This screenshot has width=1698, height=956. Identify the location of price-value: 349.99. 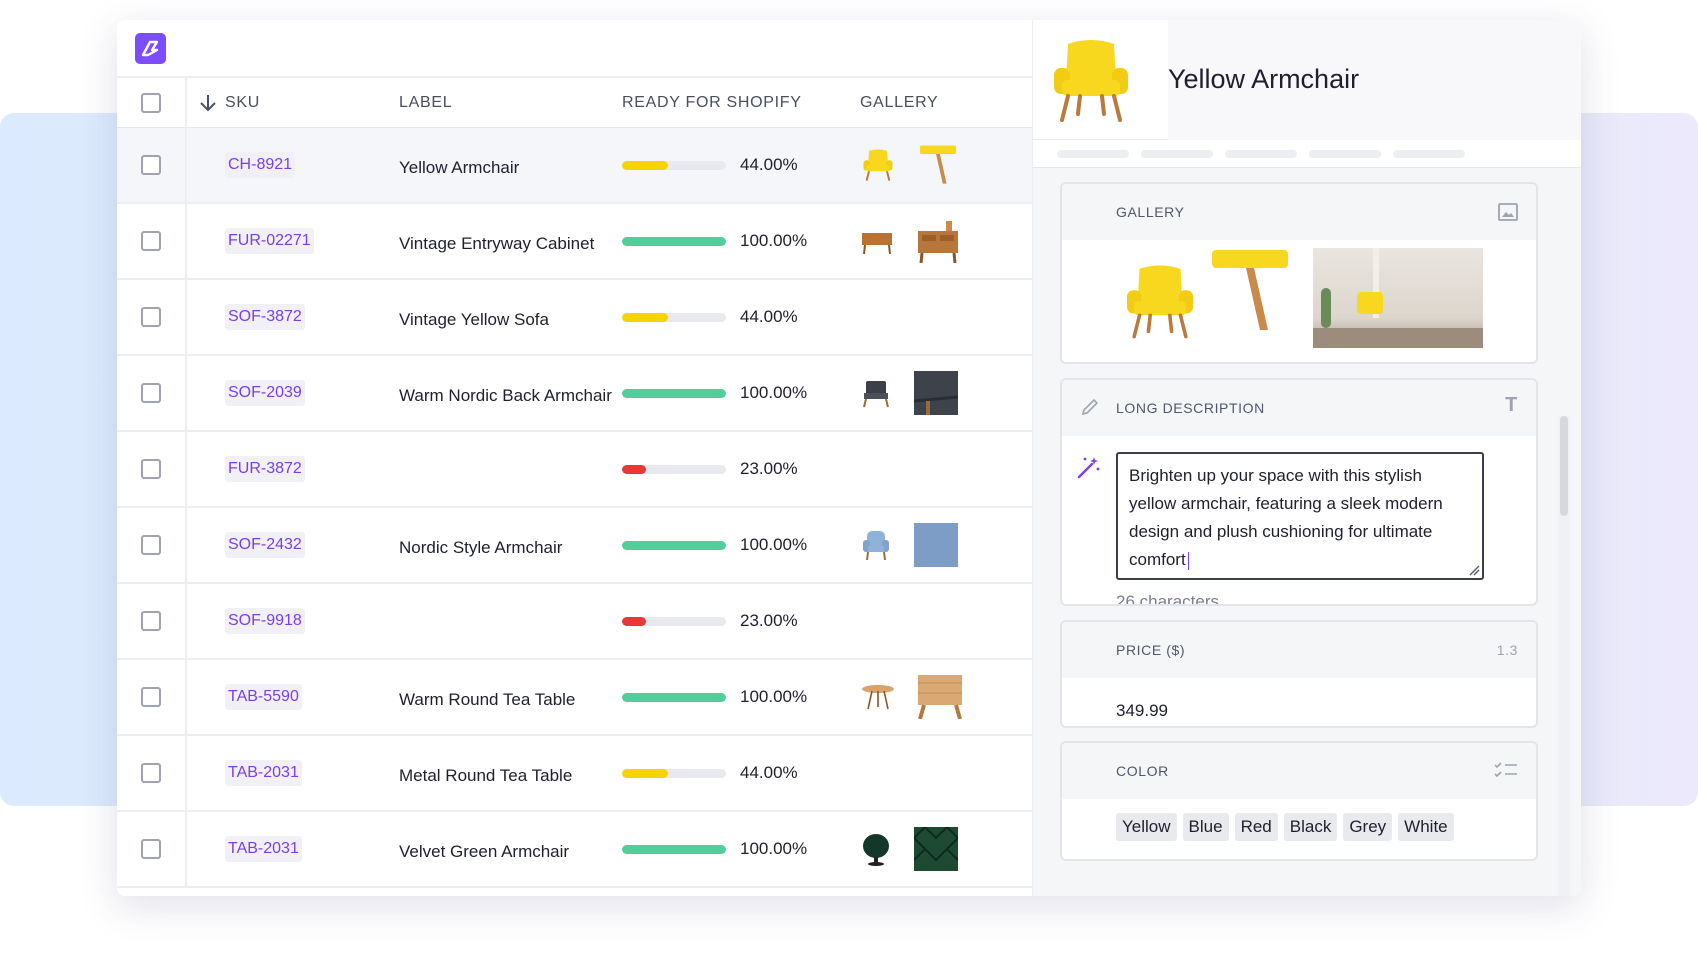
(1142, 711).